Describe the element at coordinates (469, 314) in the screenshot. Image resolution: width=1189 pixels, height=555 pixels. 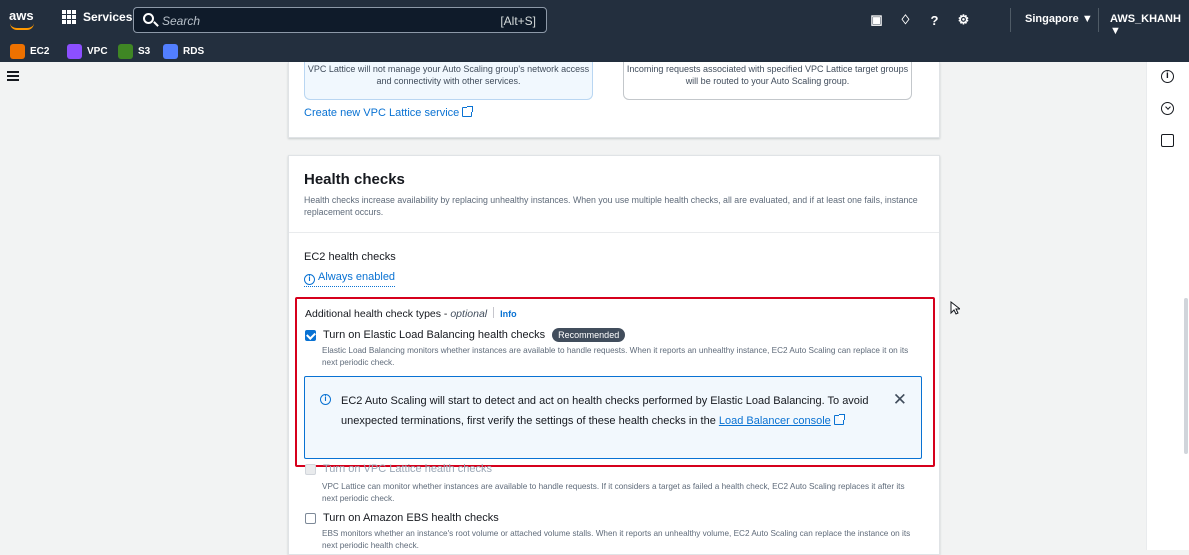
I see `optional-text: optional` at that location.